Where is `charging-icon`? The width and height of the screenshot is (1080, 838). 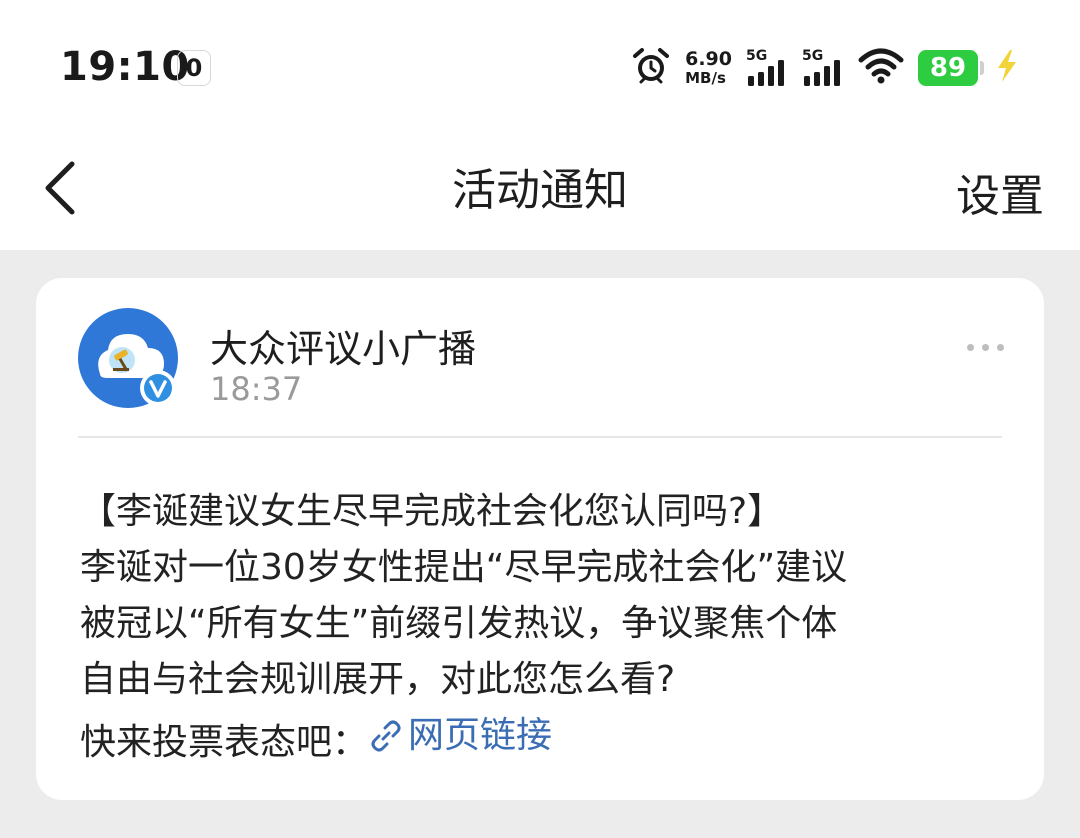 charging-icon is located at coordinates (1007, 68).